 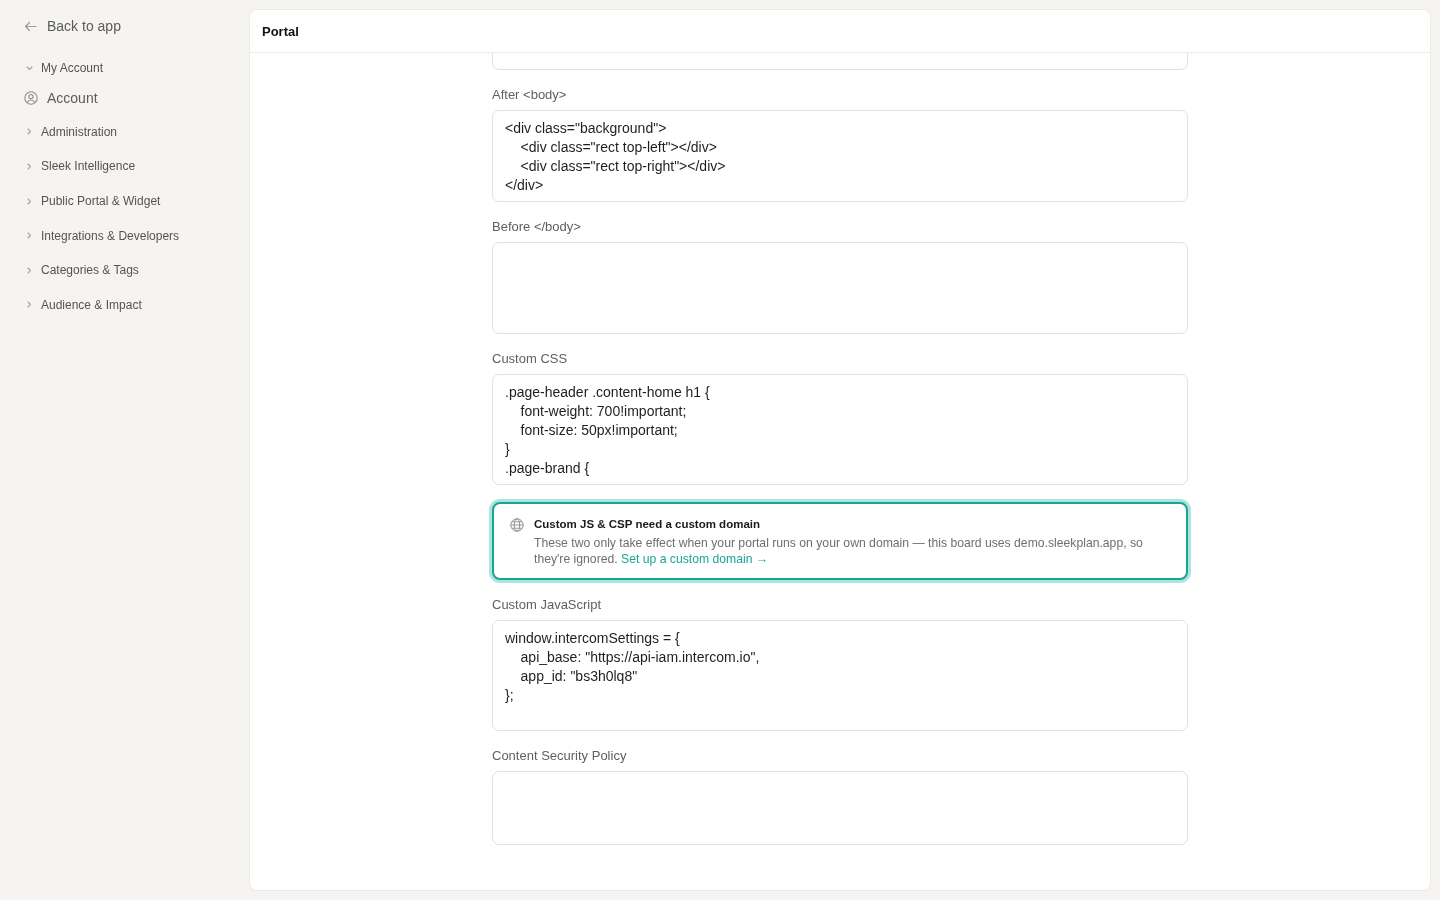 What do you see at coordinates (64, 68) in the screenshot?
I see `nav-group-toggle: My Account` at bounding box center [64, 68].